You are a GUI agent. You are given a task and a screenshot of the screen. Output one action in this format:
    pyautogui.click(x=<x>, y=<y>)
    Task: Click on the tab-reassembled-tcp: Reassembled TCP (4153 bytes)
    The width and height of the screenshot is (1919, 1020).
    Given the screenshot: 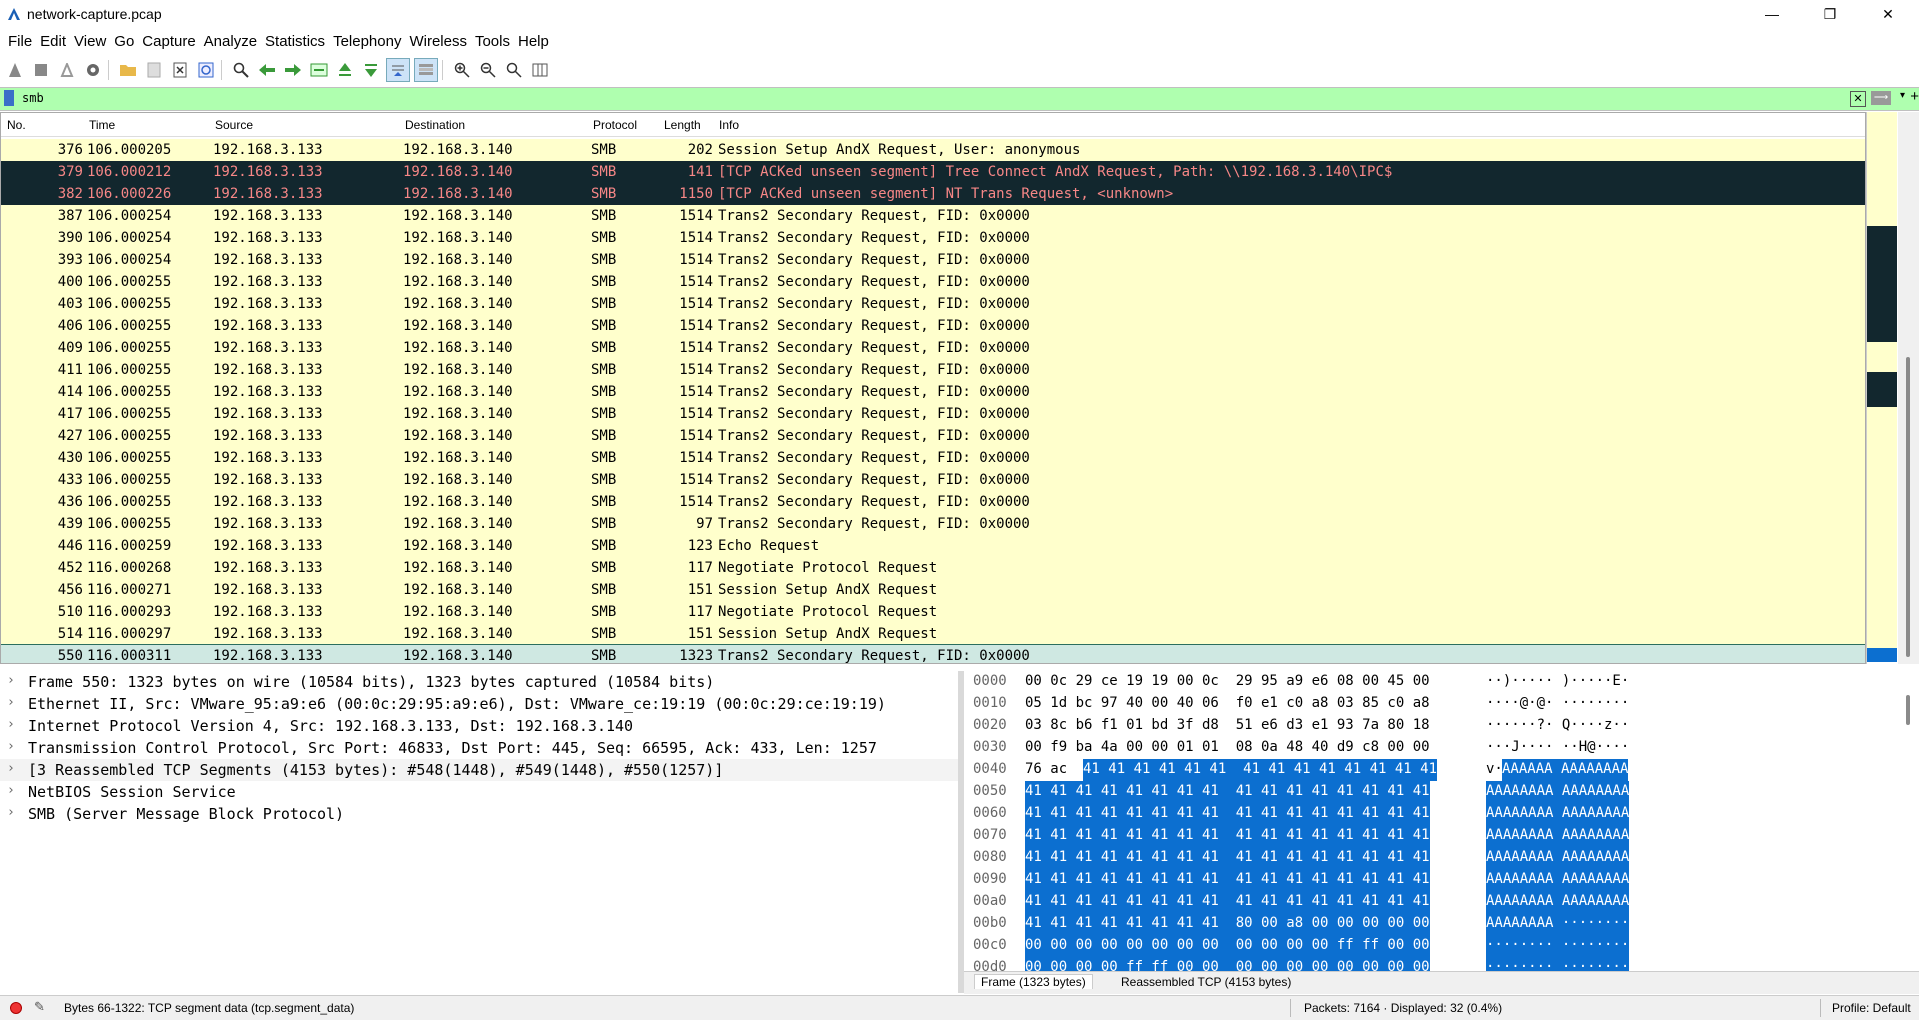 What is the action you would take?
    pyautogui.click(x=1206, y=982)
    